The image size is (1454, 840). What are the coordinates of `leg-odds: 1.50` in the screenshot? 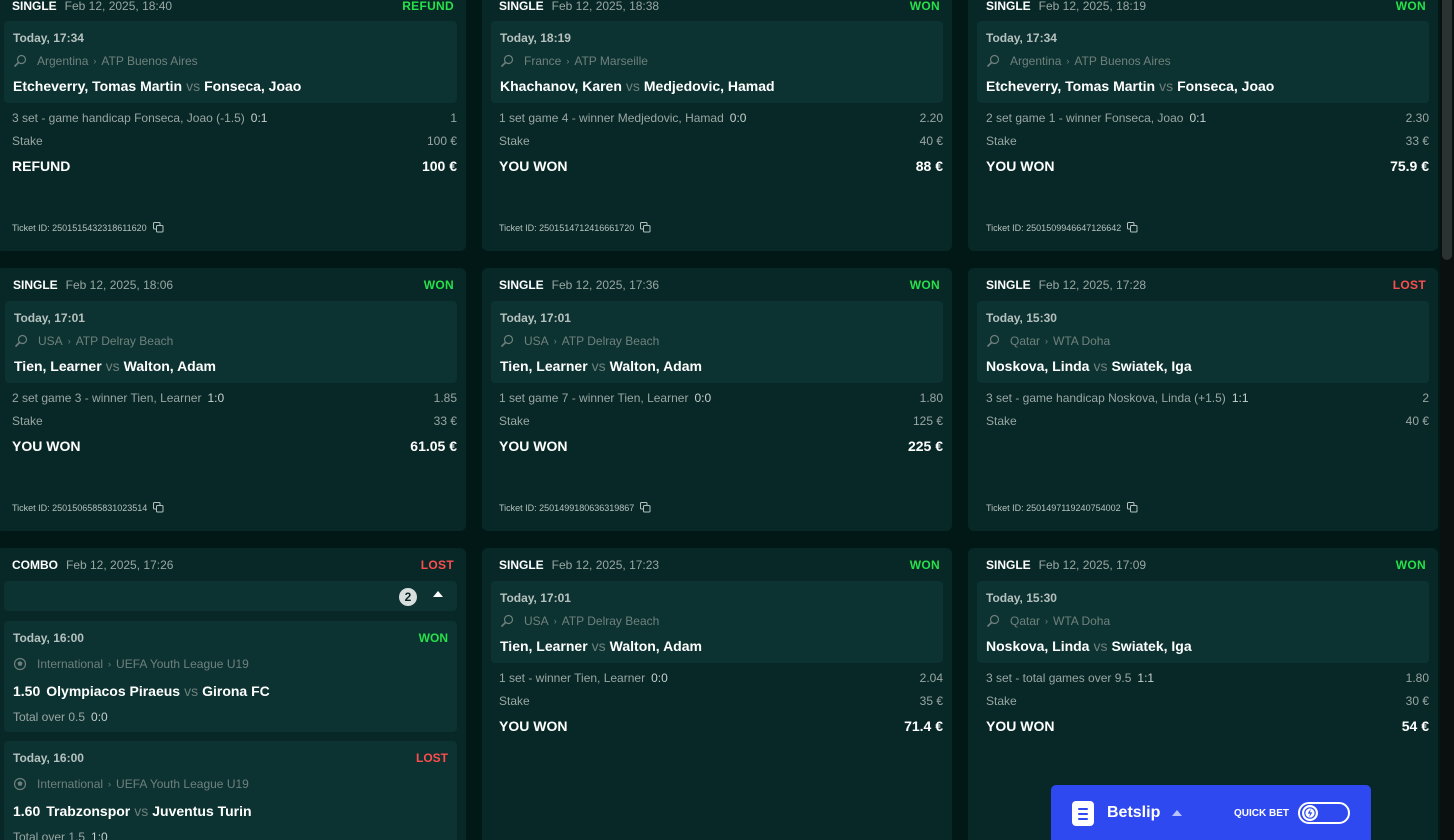 It's located at (27, 691).